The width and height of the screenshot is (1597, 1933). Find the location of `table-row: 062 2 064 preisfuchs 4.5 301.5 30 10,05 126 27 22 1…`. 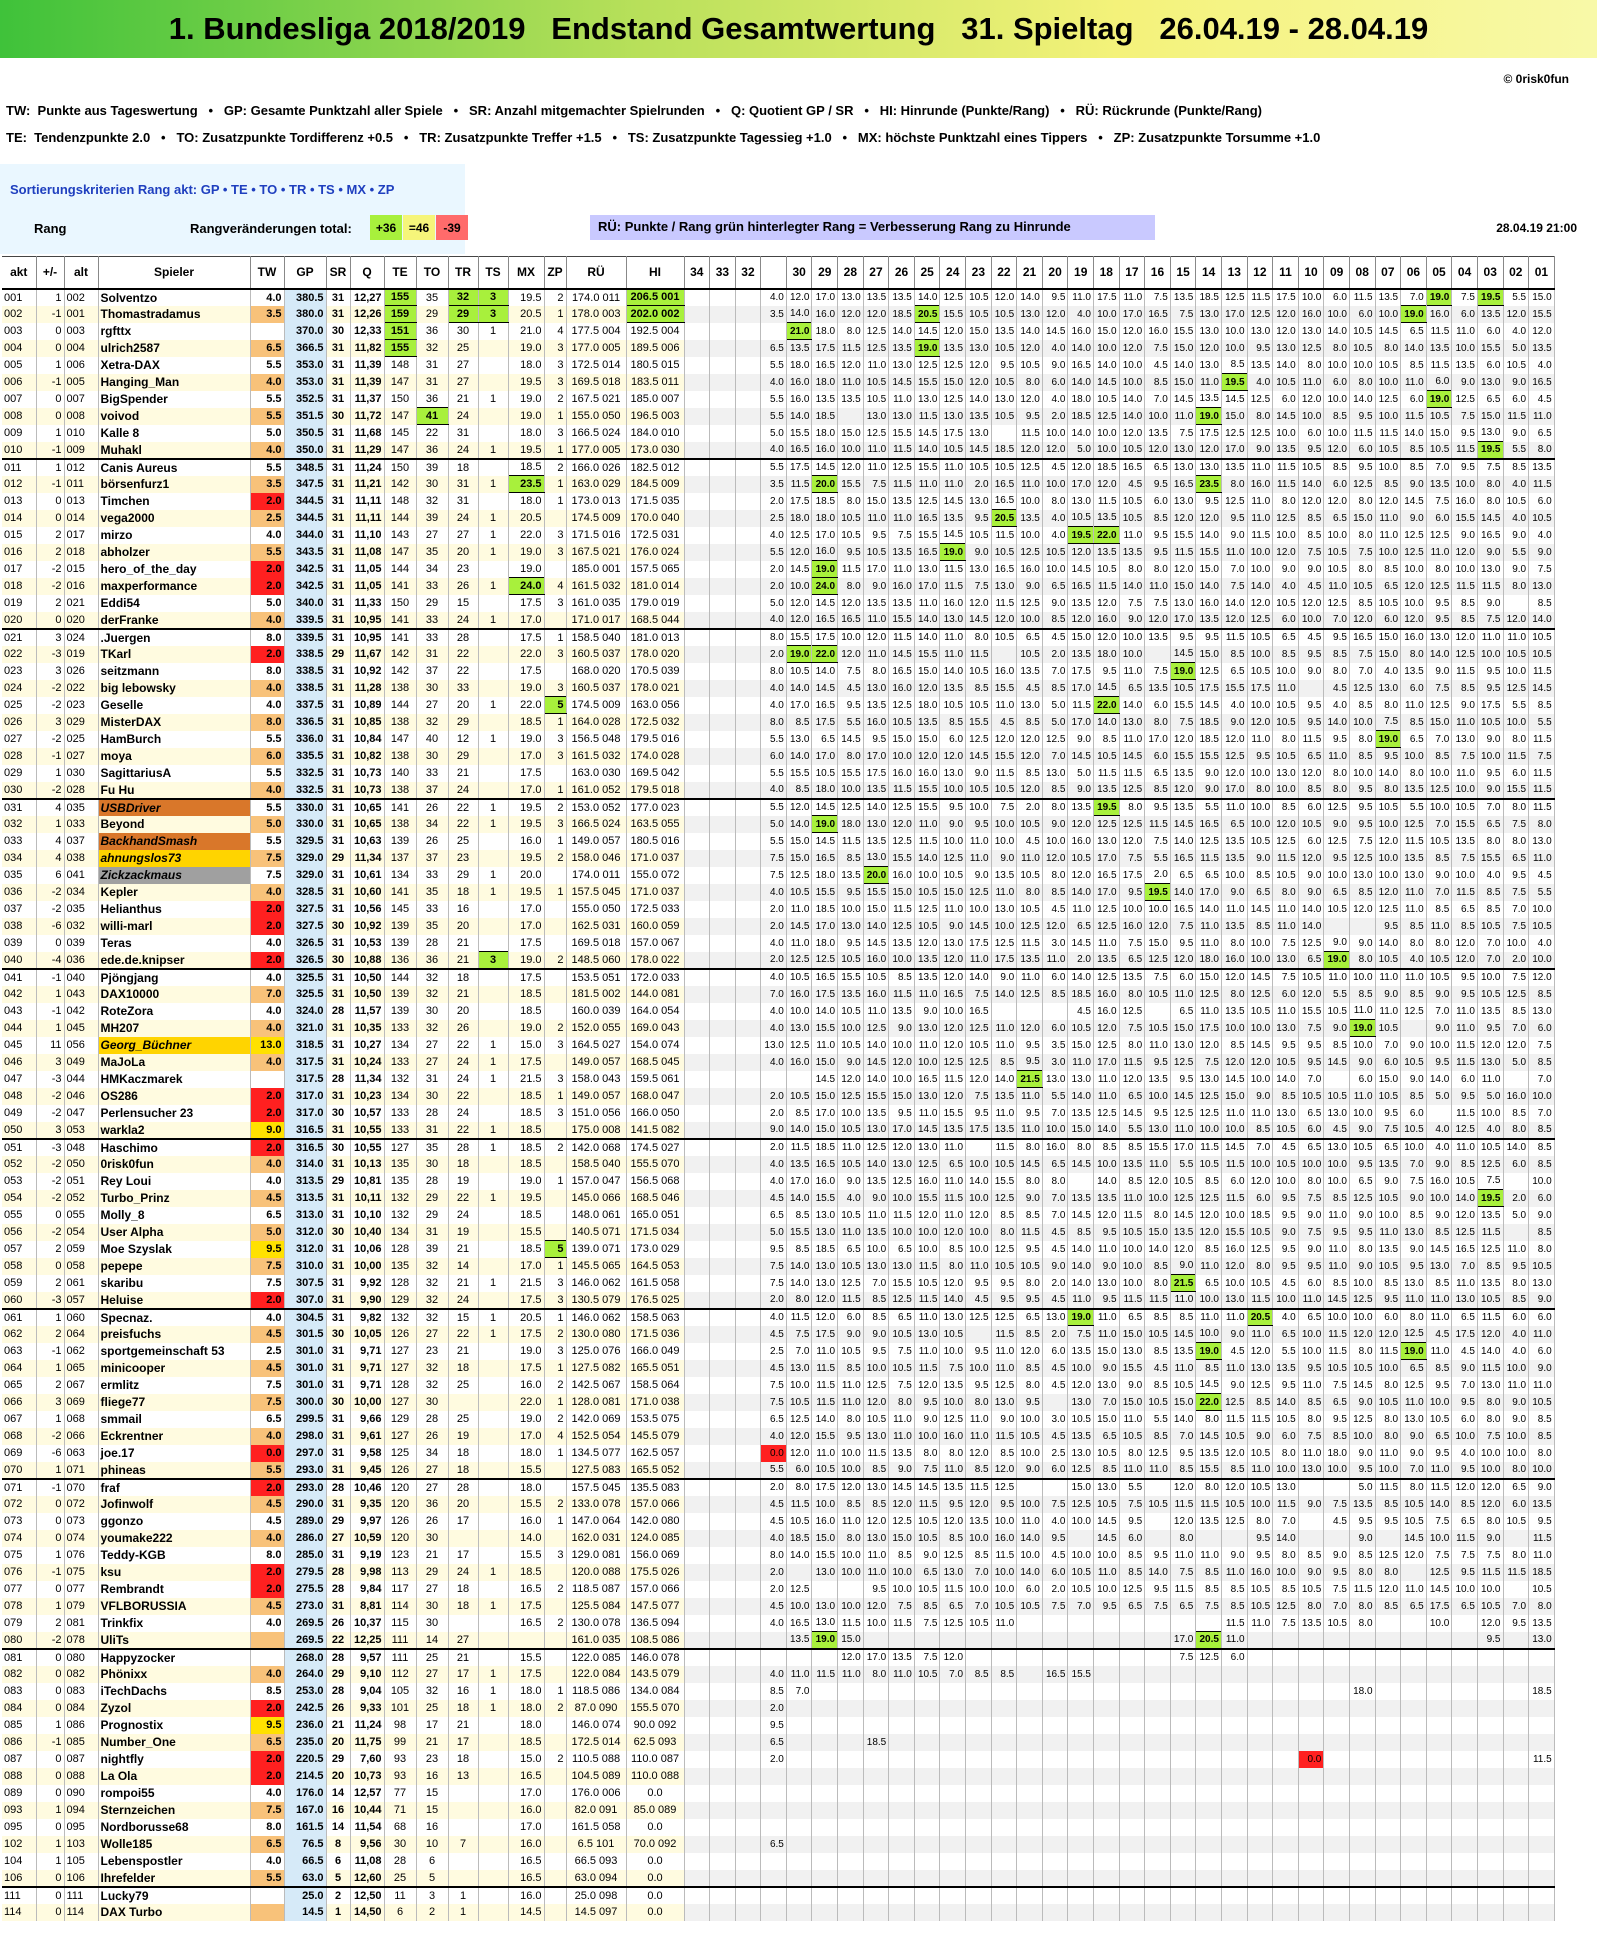

table-row: 062 2 064 preisfuchs 4.5 301.5 30 10,05 126 27 22 1… is located at coordinates (778, 1334).